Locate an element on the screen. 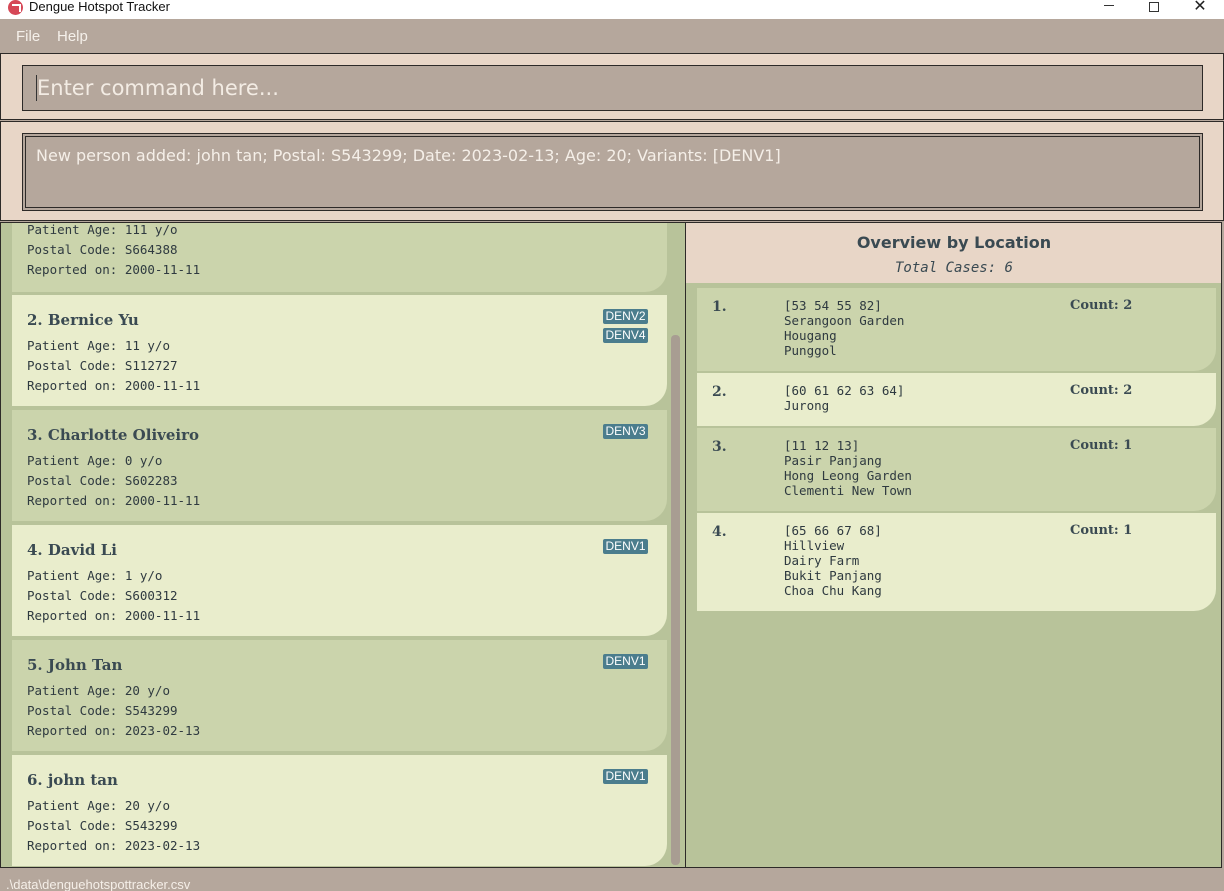 The width and height of the screenshot is (1224, 891). location-area: Choa Chu Kang is located at coordinates (833, 590).